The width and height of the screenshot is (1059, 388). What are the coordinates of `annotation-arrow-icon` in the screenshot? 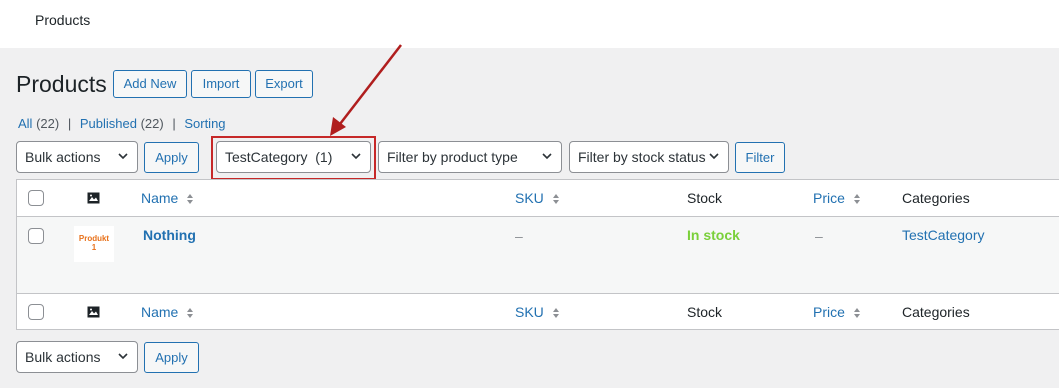 It's located at (366, 90).